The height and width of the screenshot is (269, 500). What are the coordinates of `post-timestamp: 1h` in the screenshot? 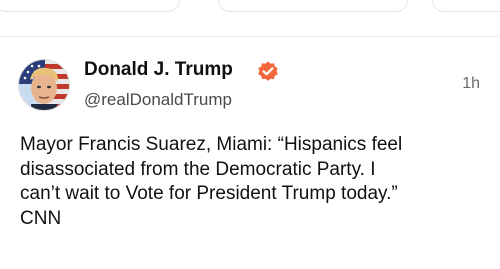 It's located at (471, 83).